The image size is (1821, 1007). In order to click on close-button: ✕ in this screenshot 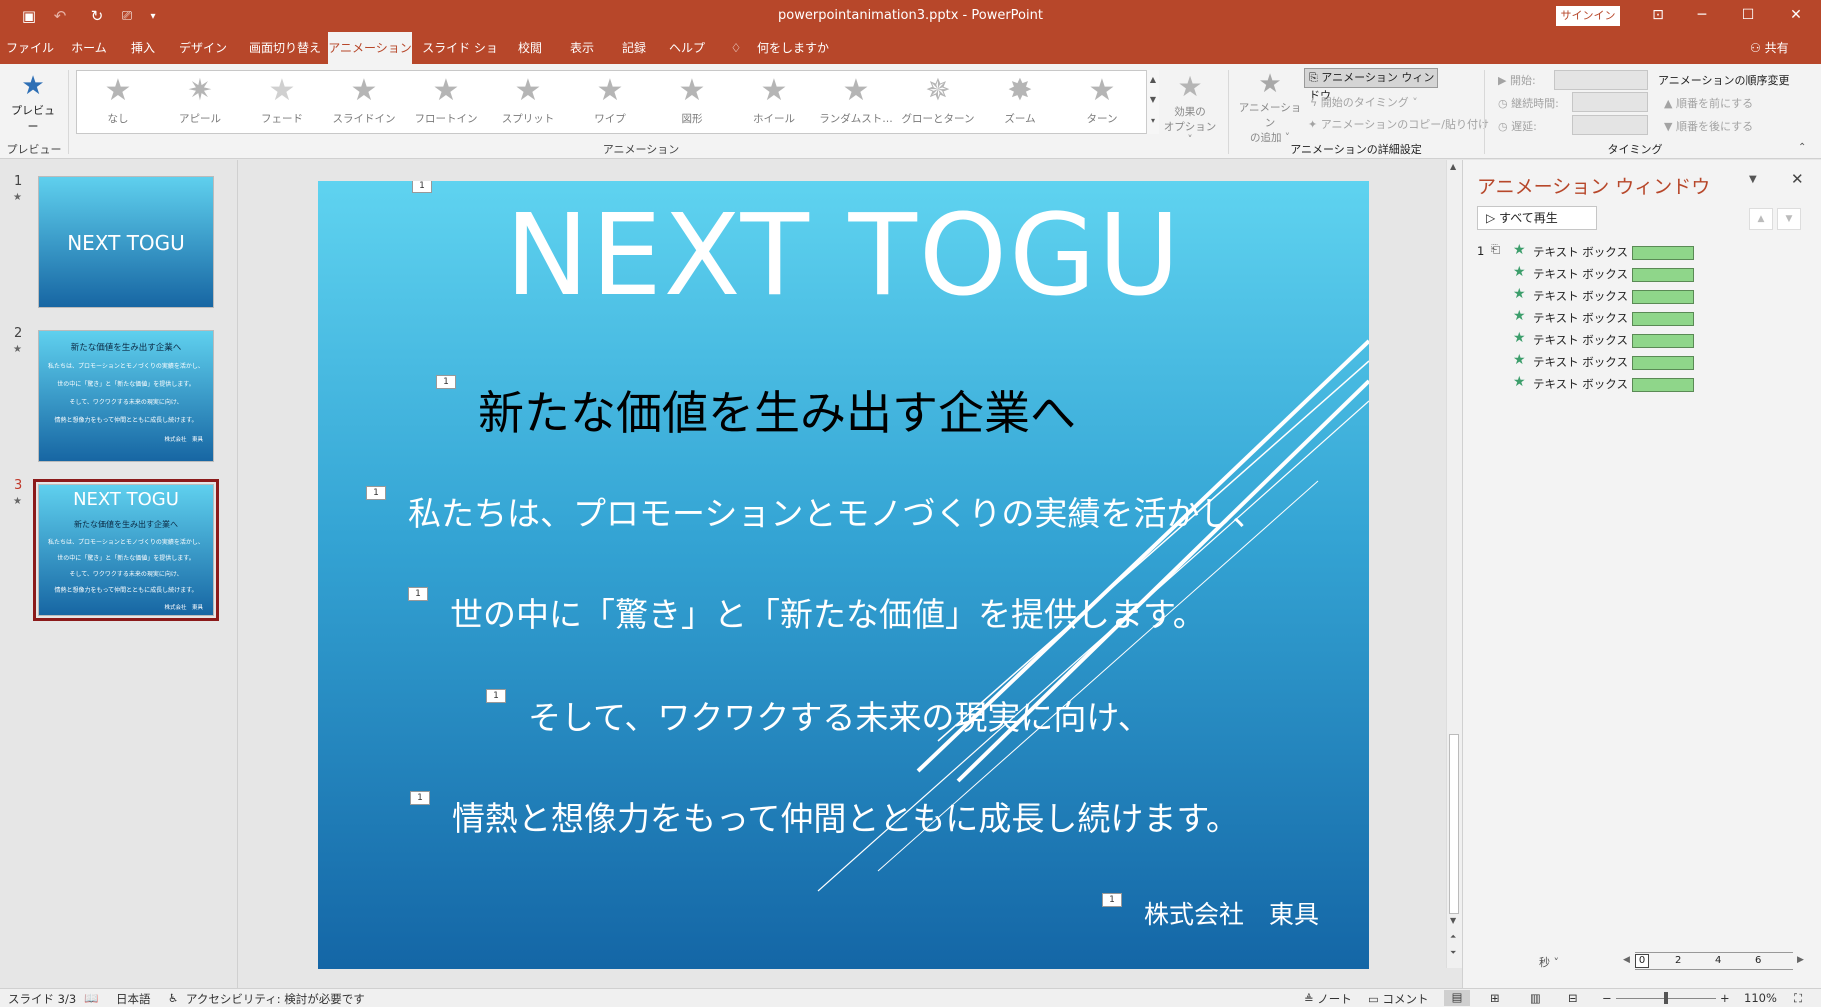, I will do `click(1796, 16)`.